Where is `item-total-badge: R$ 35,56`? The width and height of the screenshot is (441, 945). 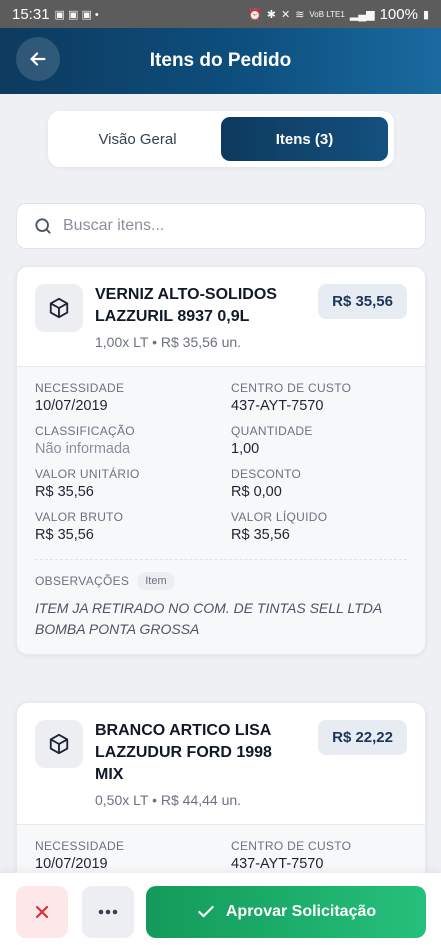 item-total-badge: R$ 35,56 is located at coordinates (362, 301).